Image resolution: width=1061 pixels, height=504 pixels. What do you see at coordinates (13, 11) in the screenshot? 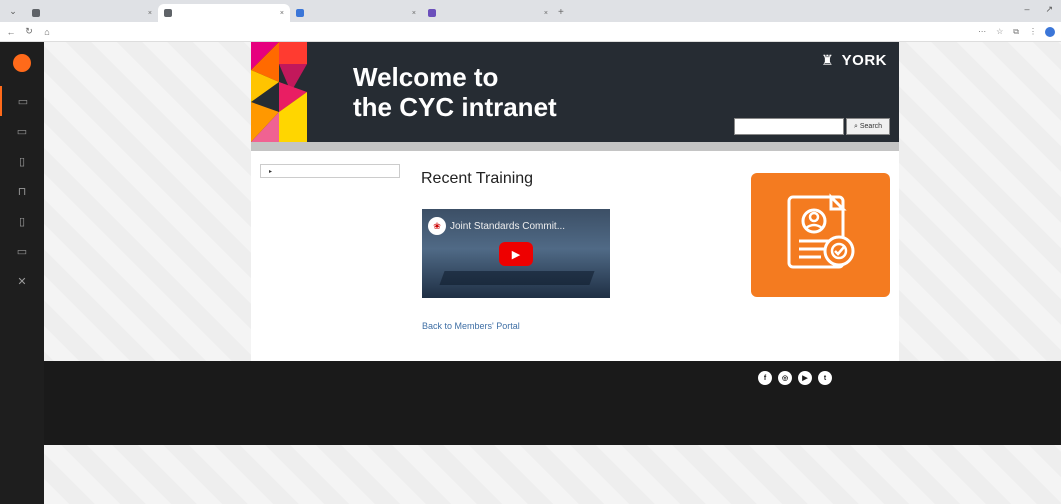
I see `tab-search-icon: ⌄` at bounding box center [13, 11].